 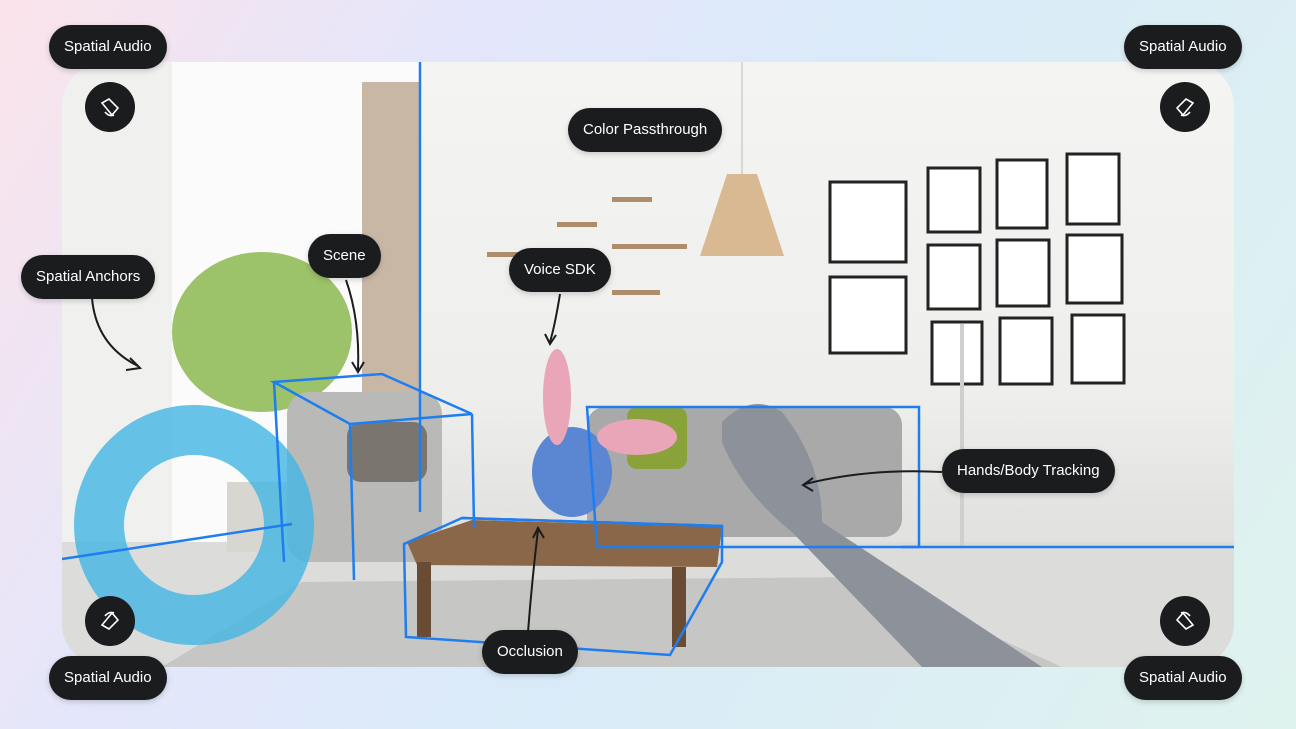 What do you see at coordinates (1183, 678) in the screenshot?
I see `spatial-audio-label-bottom-right: Spatial Audio` at bounding box center [1183, 678].